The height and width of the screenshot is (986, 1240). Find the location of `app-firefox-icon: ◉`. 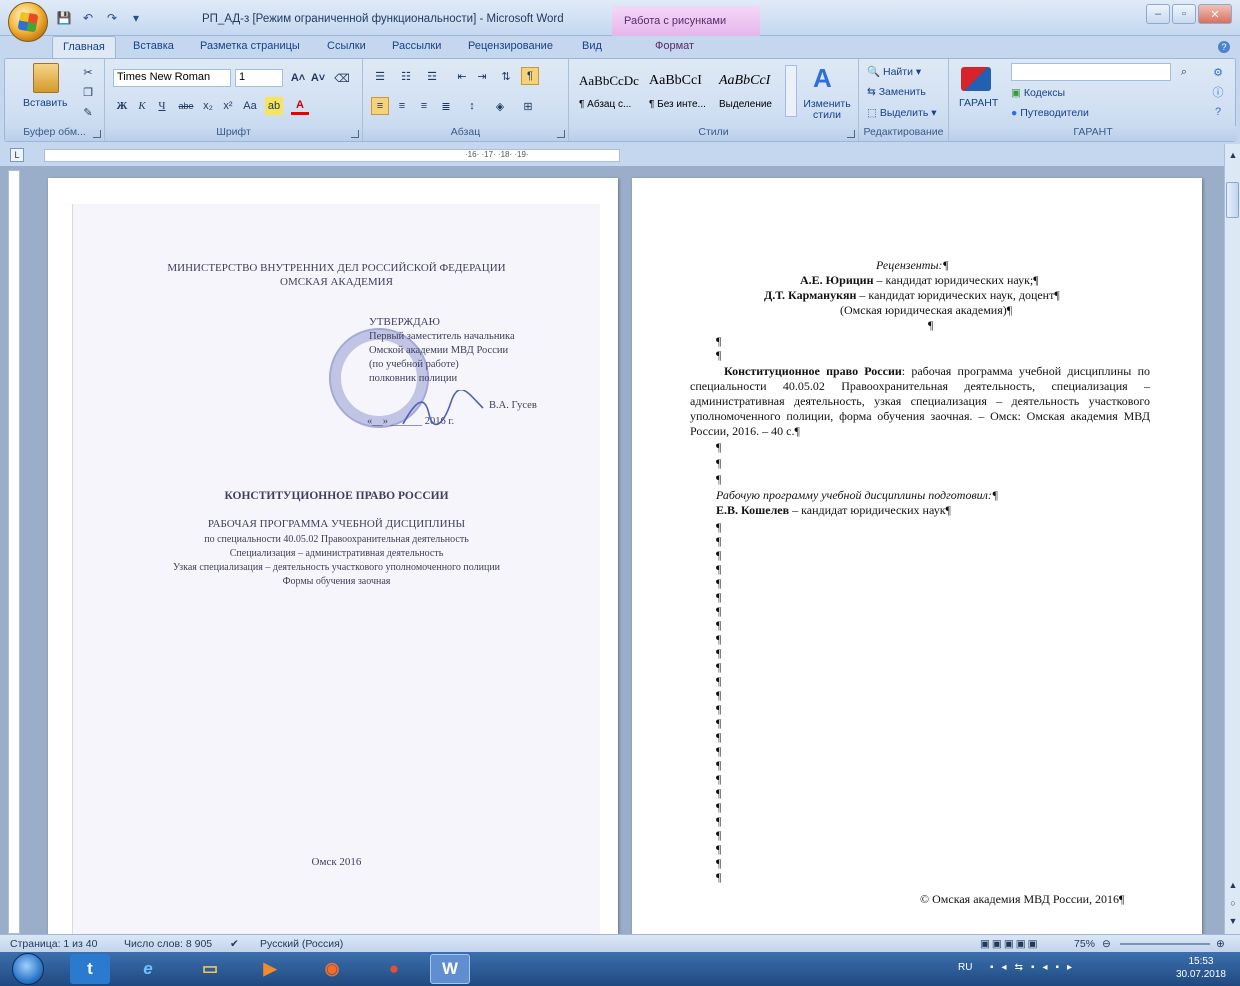

app-firefox-icon: ◉ is located at coordinates (332, 969).